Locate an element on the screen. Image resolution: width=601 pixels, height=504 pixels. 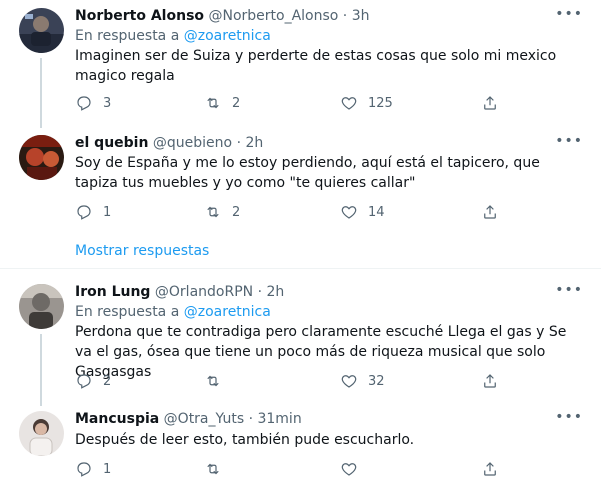
show-replies-link: Mostrar respuestas is located at coordinates (142, 251).